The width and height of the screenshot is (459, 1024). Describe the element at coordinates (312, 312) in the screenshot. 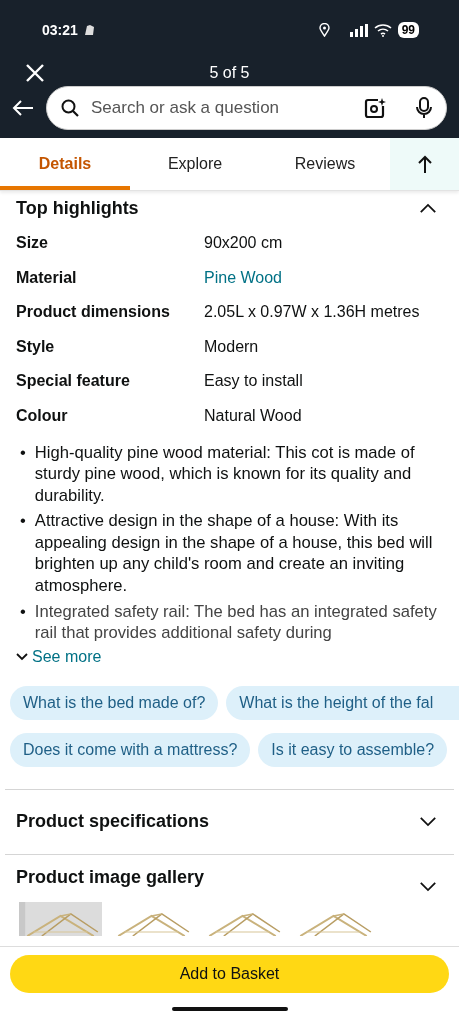

I see `spec-value: 2.05L x 0.97W x 1.36H metres` at that location.